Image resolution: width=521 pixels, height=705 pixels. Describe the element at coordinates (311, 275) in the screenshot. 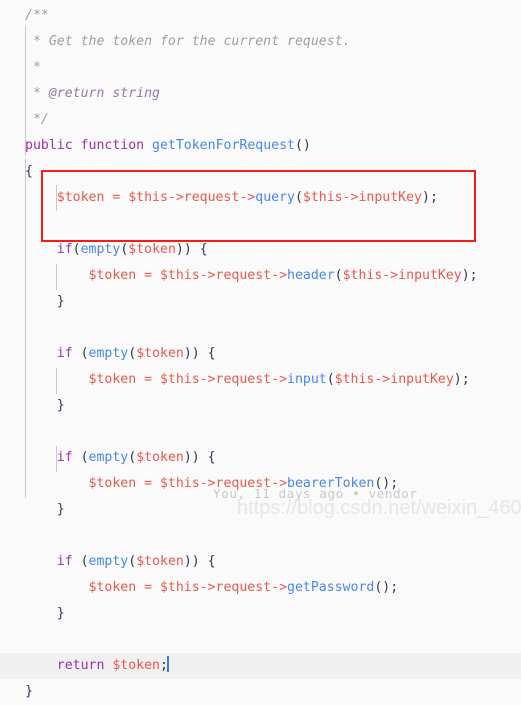

I see `method-name-token: header` at that location.